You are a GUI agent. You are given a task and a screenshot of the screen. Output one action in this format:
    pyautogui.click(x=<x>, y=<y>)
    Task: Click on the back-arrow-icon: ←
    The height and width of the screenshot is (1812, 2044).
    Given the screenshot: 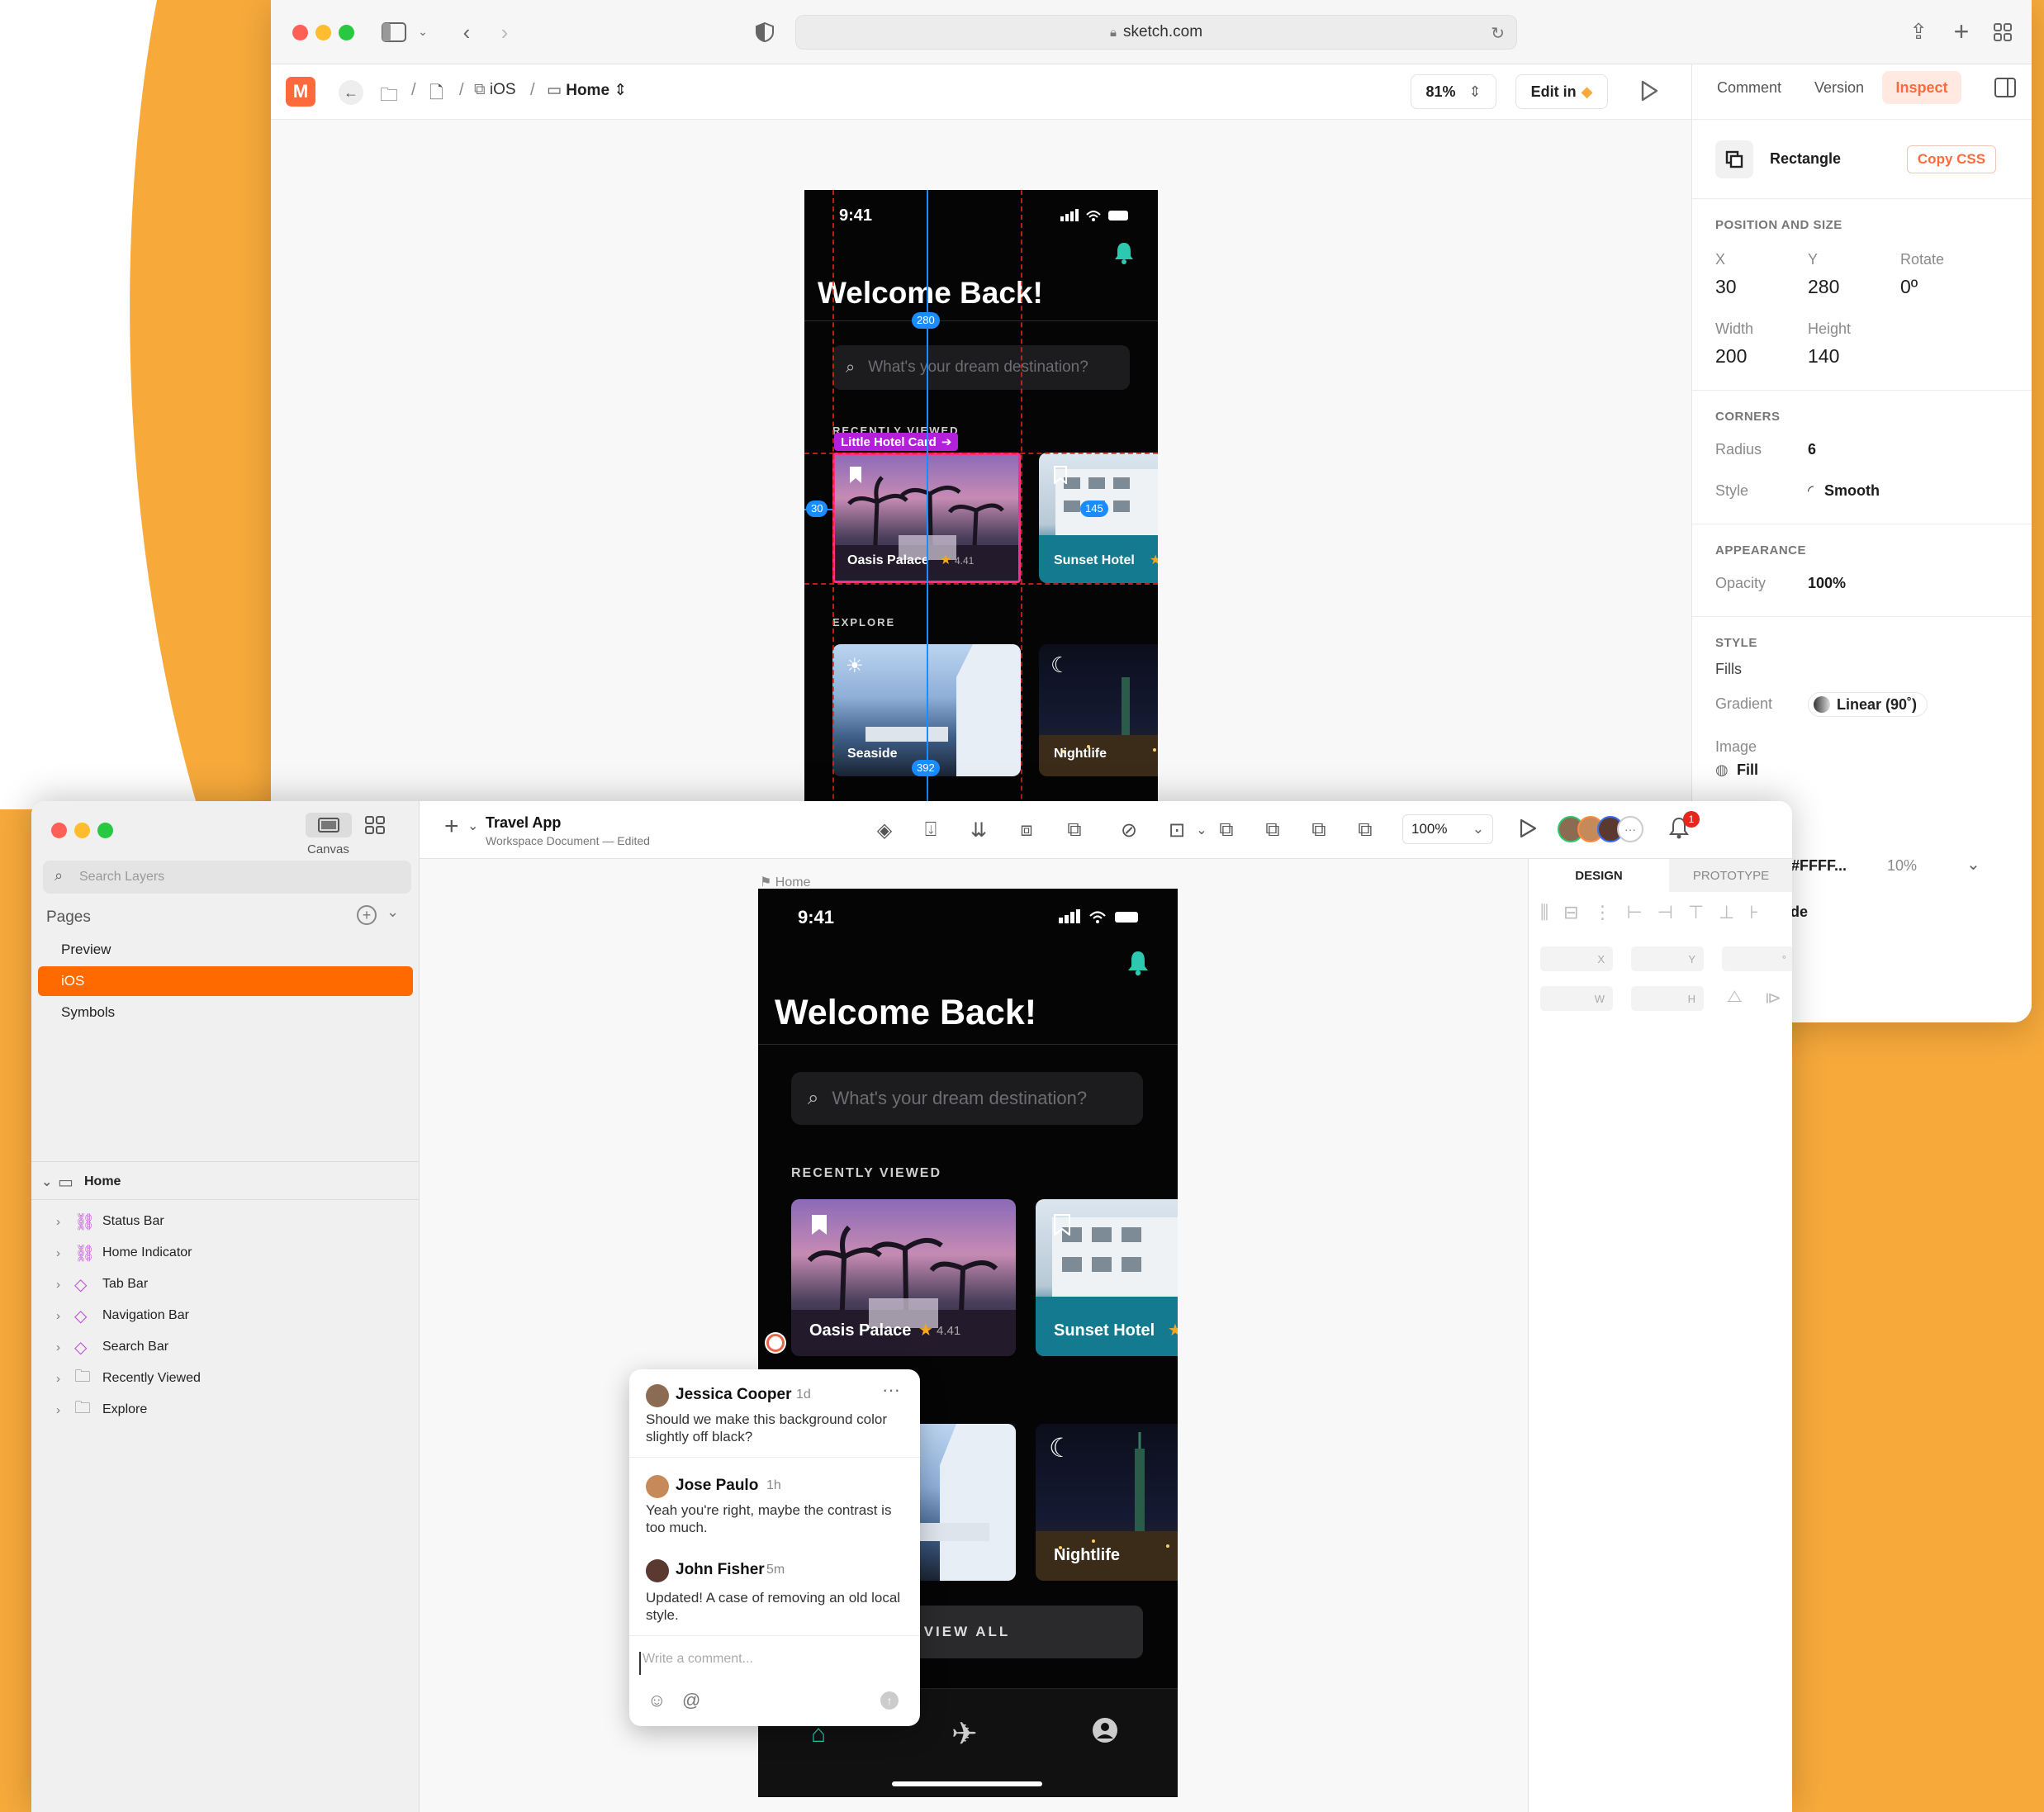 What is the action you would take?
    pyautogui.click(x=351, y=93)
    